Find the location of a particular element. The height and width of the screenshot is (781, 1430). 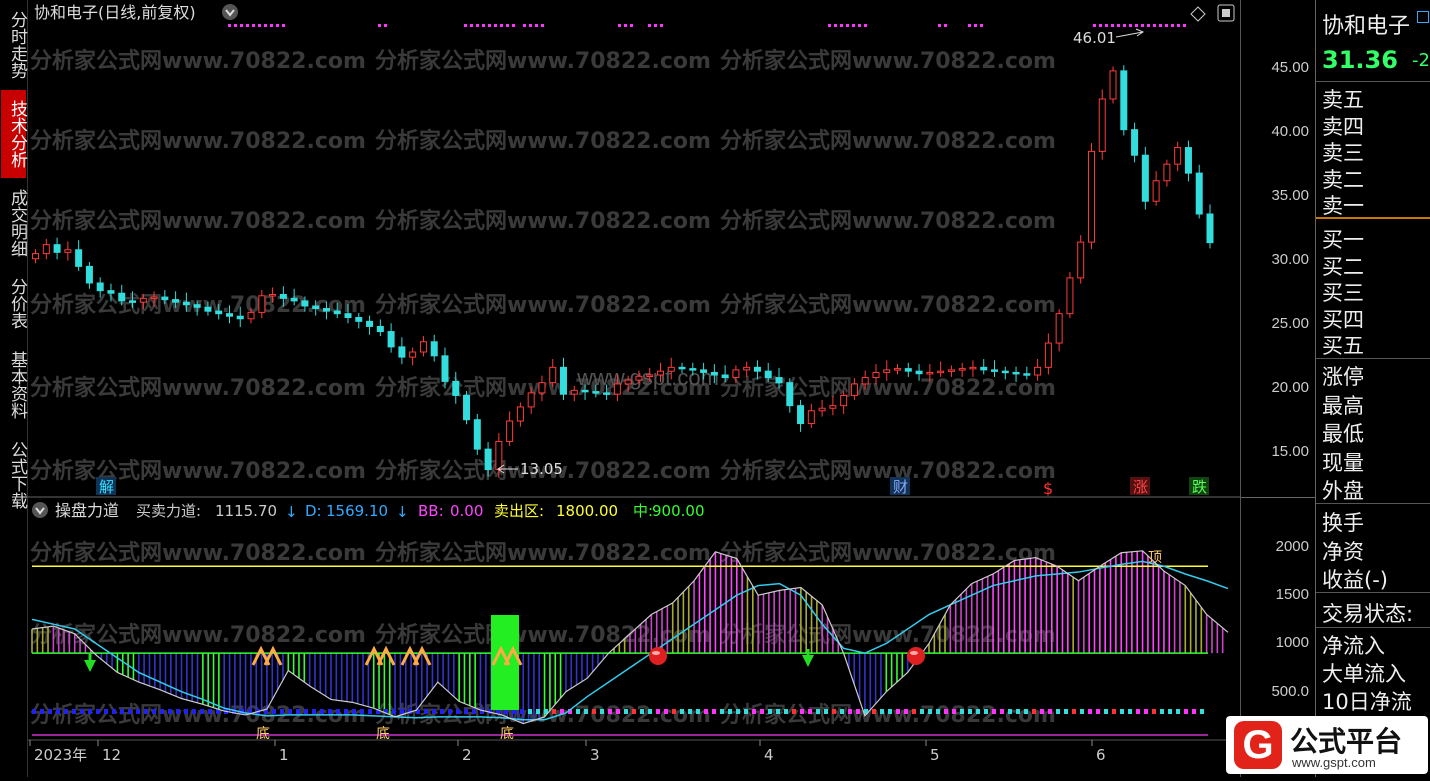

window-restore-inner-icon is located at coordinates (1226, 13).